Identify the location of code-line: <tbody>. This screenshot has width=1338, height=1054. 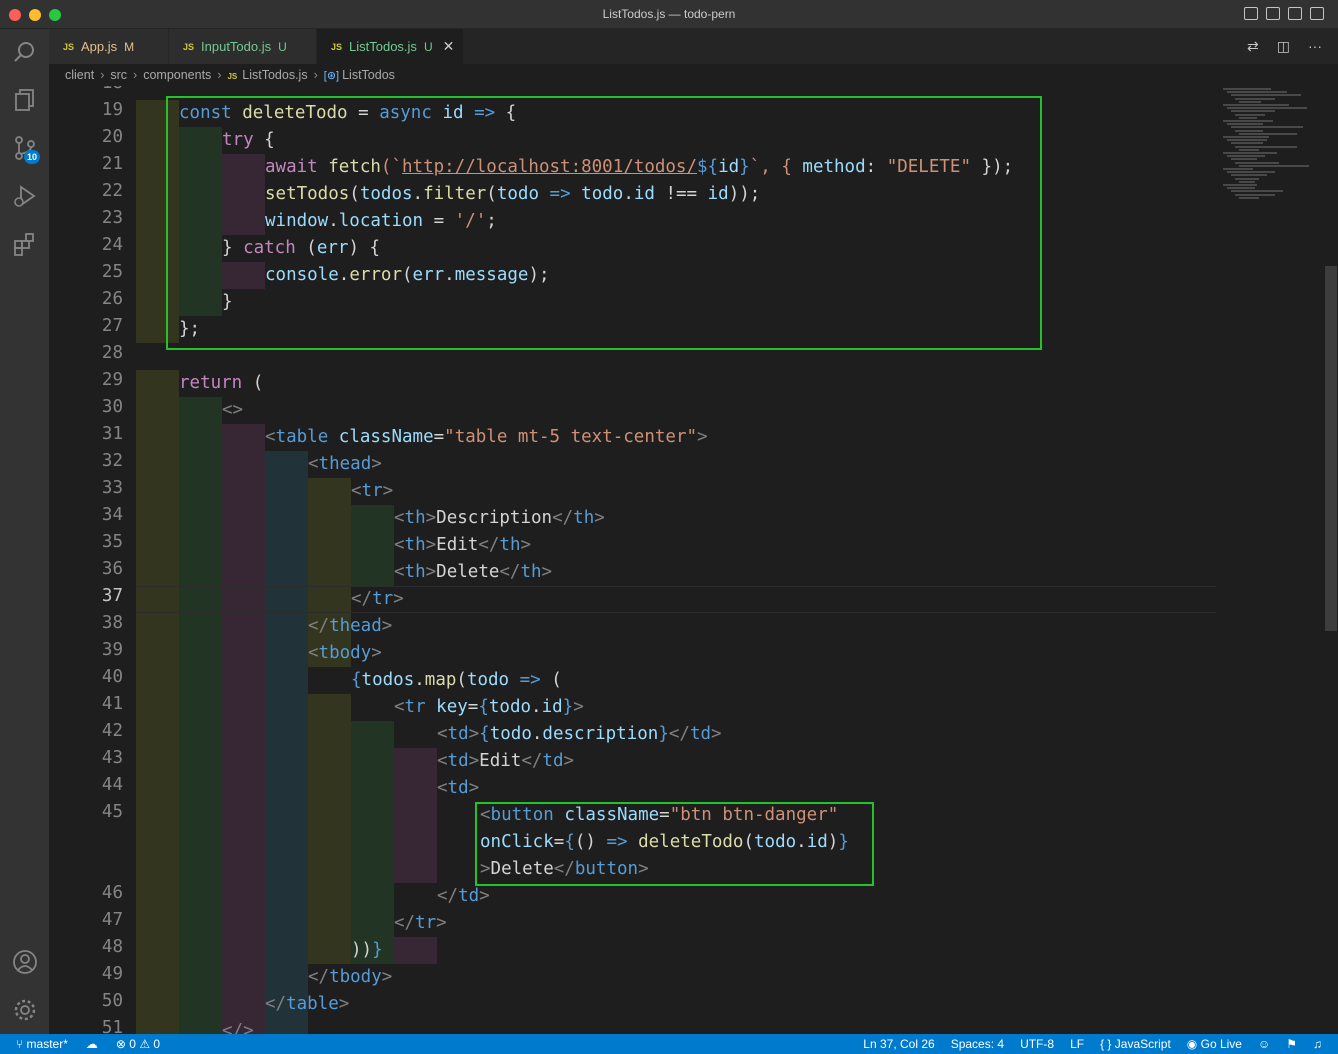
(345, 653).